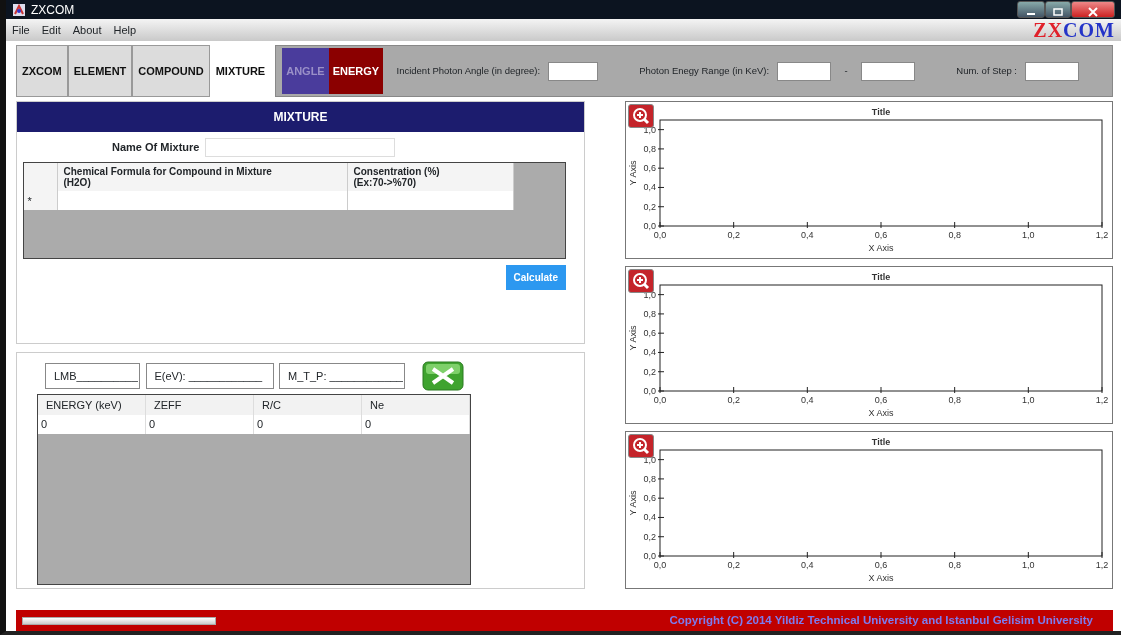 Image resolution: width=1121 pixels, height=635 pixels. Describe the element at coordinates (92, 376) in the screenshot. I see `field-label: LMB__________` at that location.